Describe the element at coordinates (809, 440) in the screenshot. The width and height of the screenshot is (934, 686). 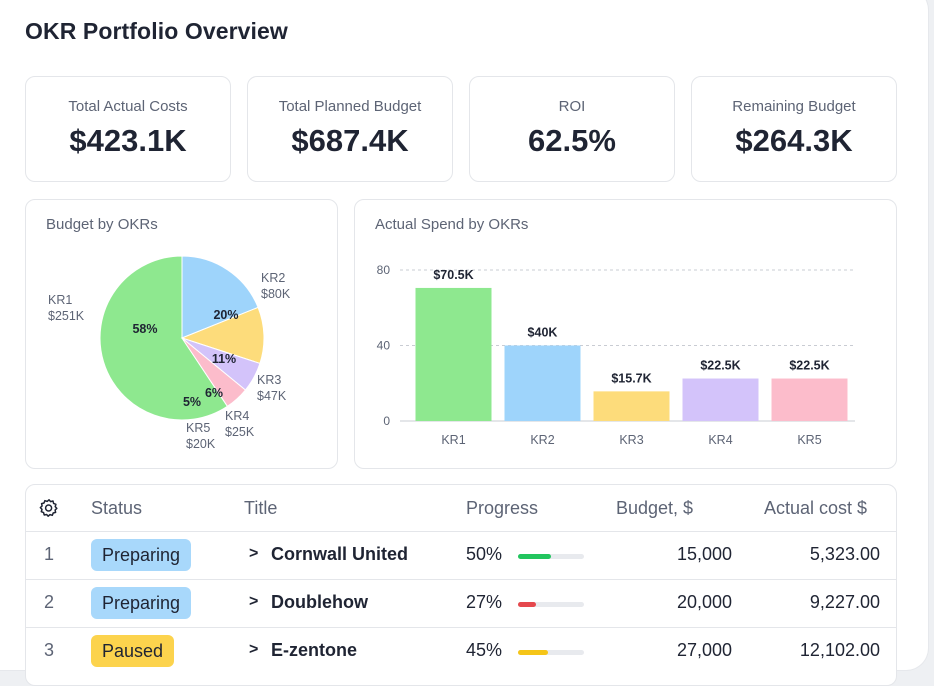
I see `x-tick-label: KR5` at that location.